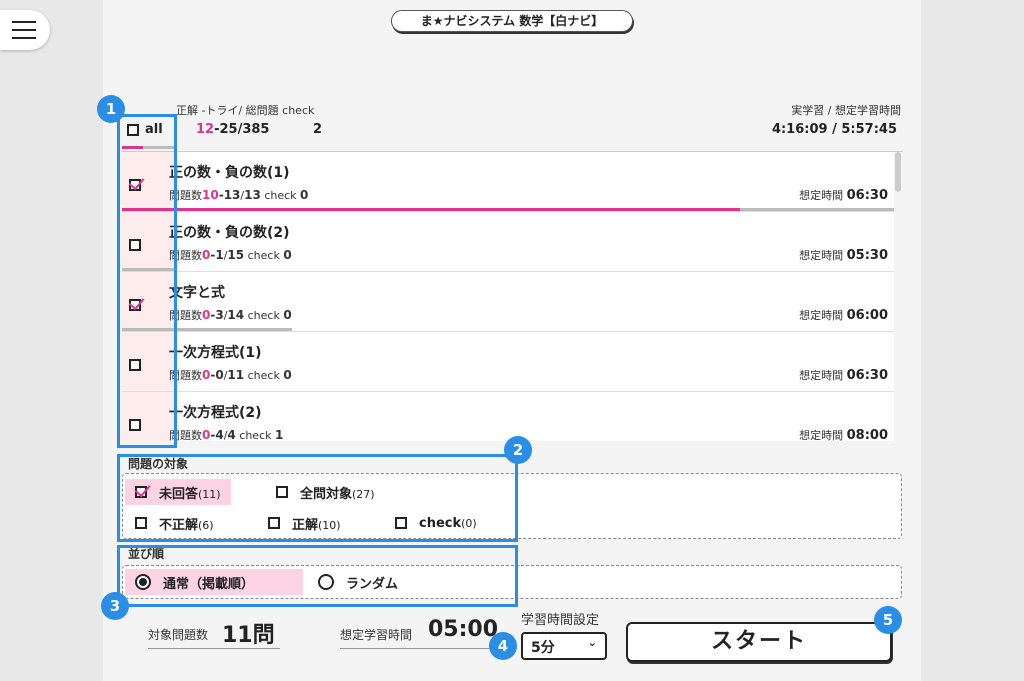 The image size is (1024, 681). I want to click on list-scrollbar, so click(898, 172).